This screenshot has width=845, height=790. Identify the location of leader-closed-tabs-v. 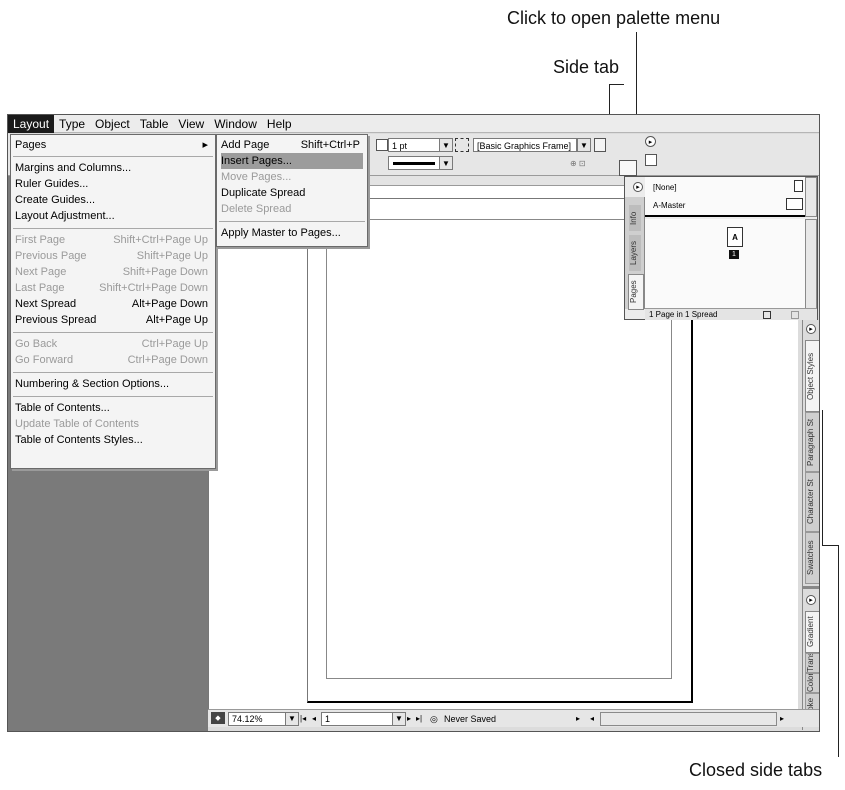
(838, 651).